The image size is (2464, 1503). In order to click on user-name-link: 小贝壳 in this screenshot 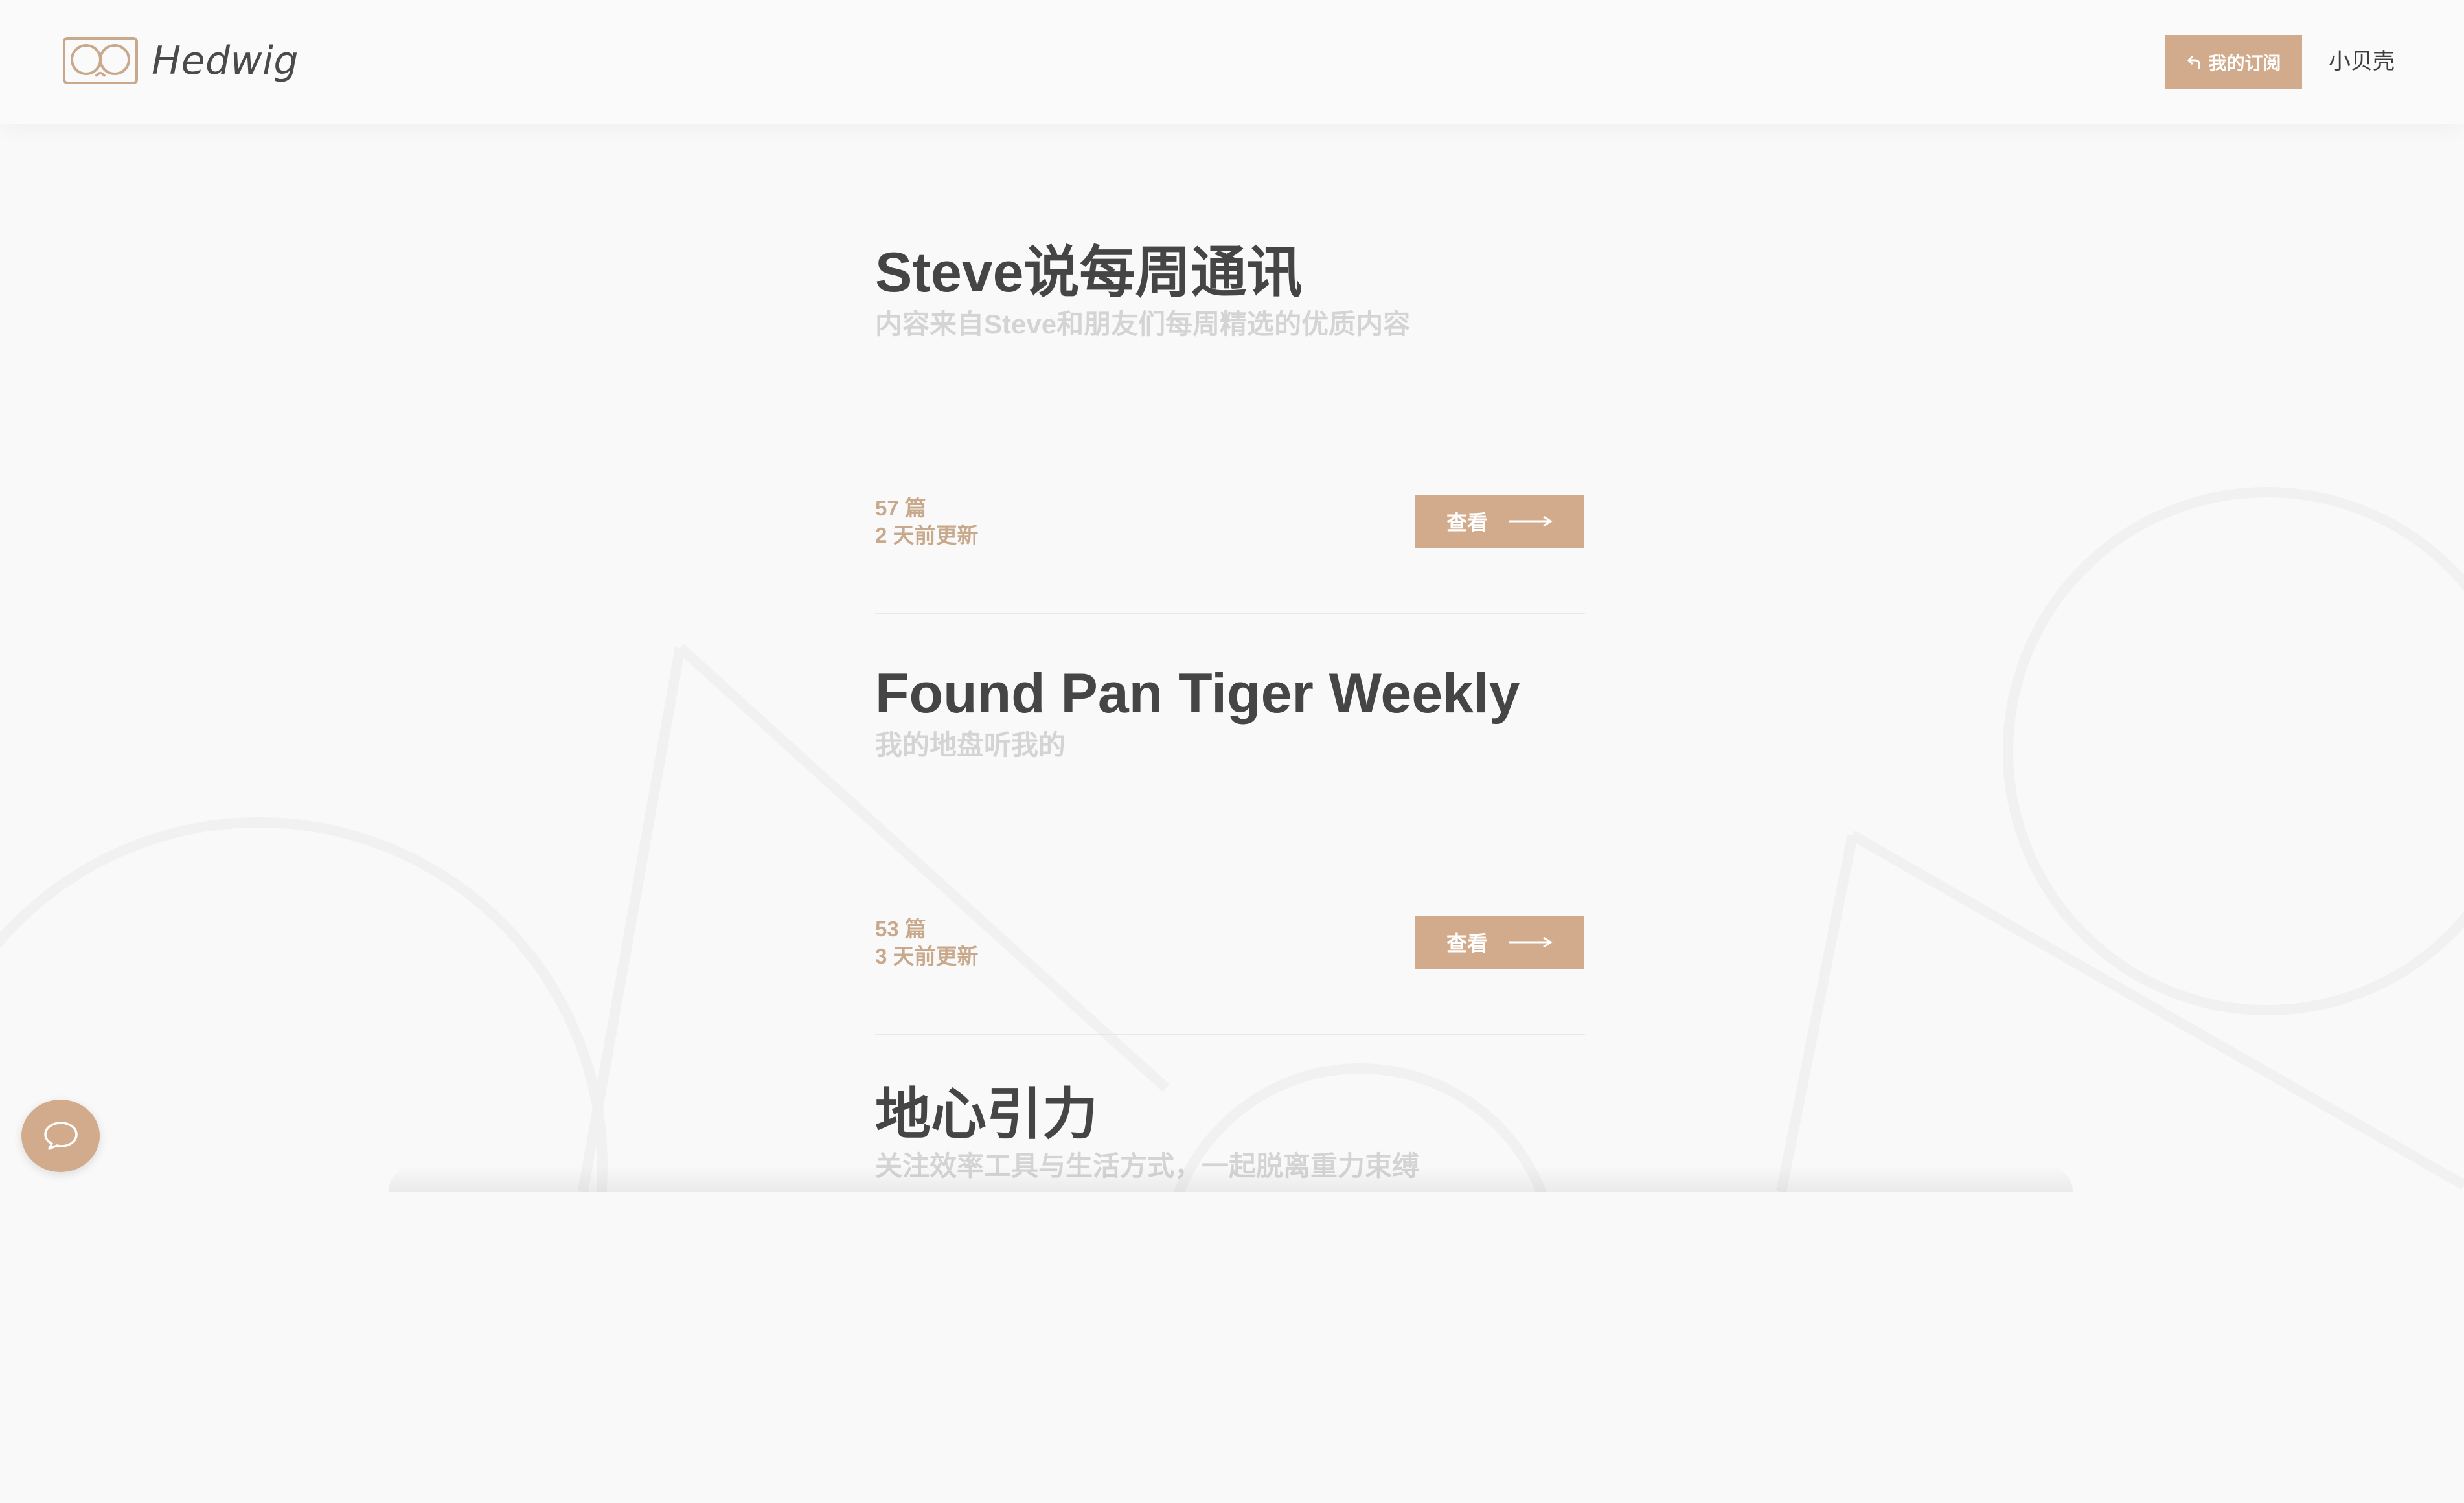, I will do `click(2362, 61)`.